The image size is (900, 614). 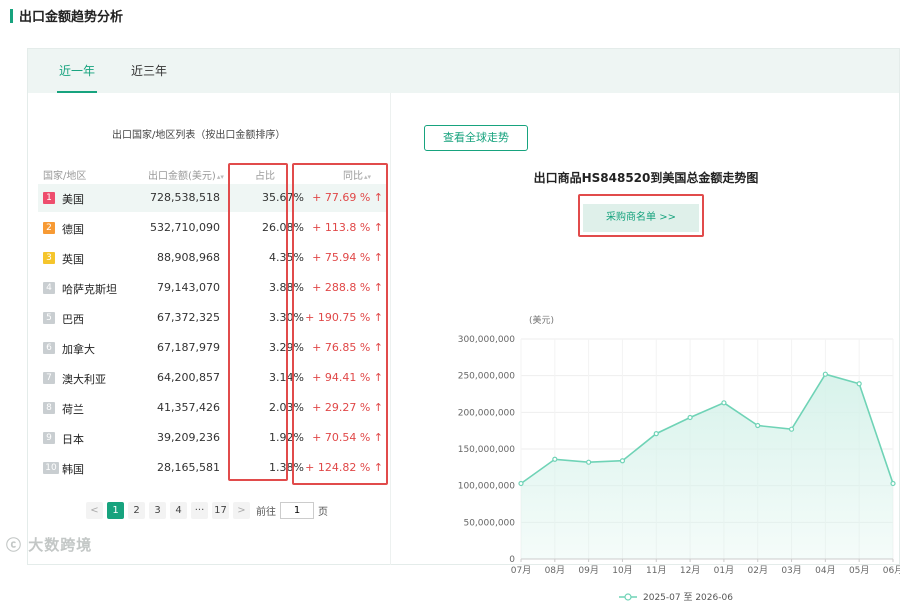 What do you see at coordinates (11, 15) in the screenshot?
I see `title-accent-bar` at bounding box center [11, 15].